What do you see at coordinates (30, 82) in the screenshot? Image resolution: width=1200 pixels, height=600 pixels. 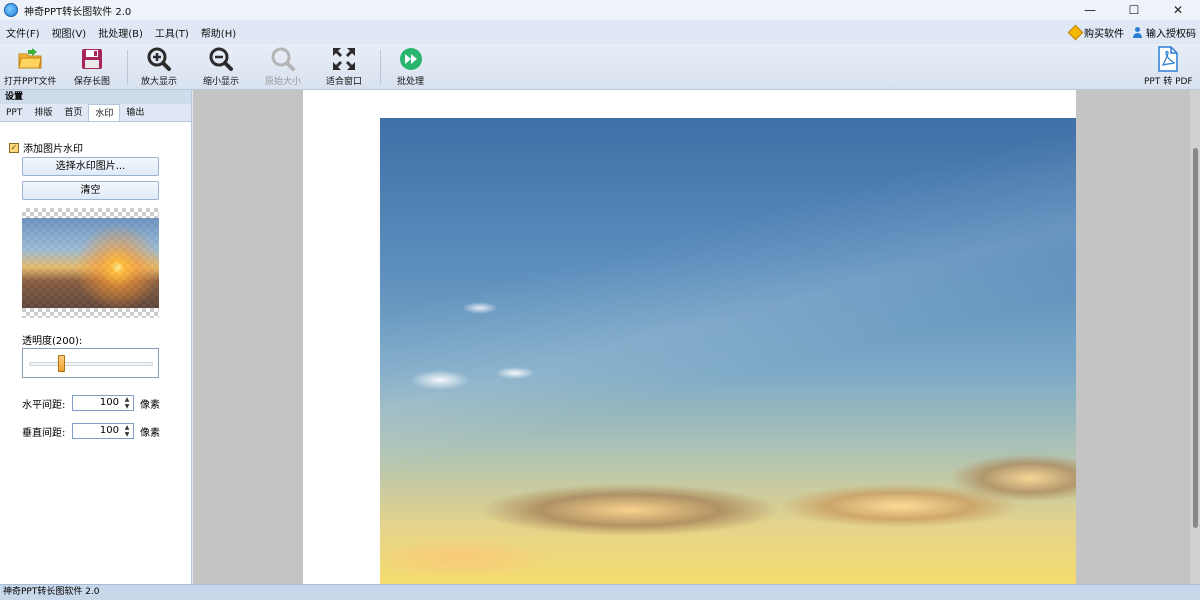 I see `open-ppt-label: 打开PPT文件` at bounding box center [30, 82].